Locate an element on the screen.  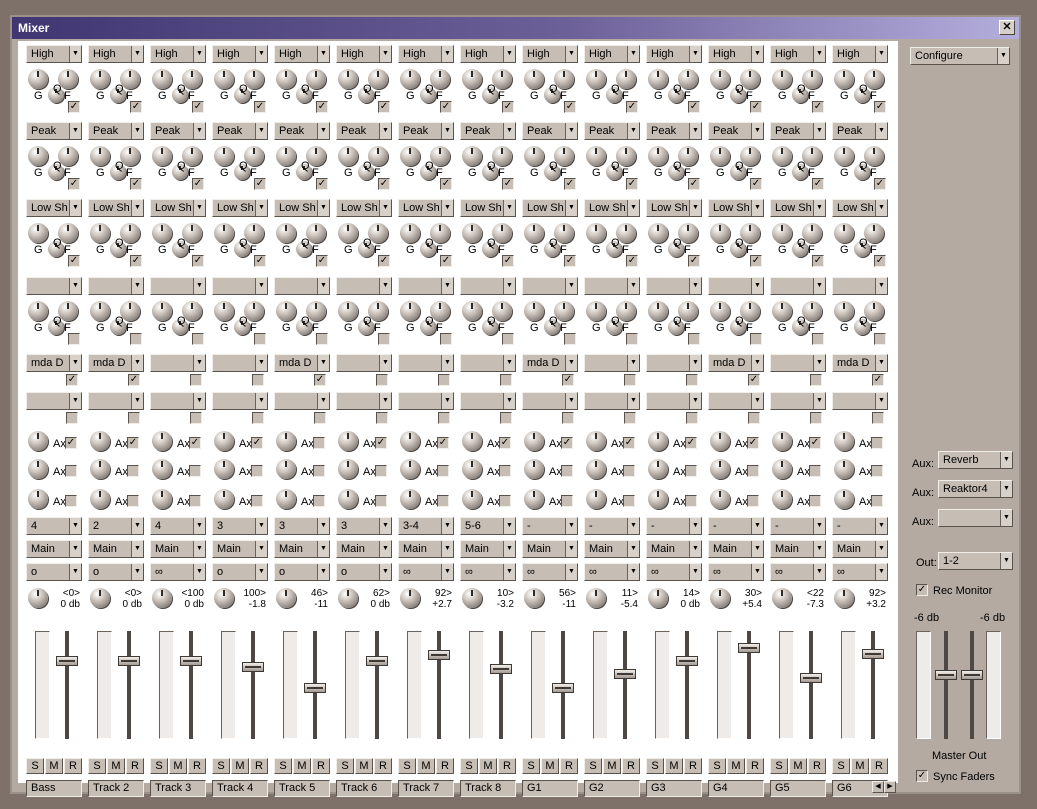
master-right-fader-handle is located at coordinates (972, 675).